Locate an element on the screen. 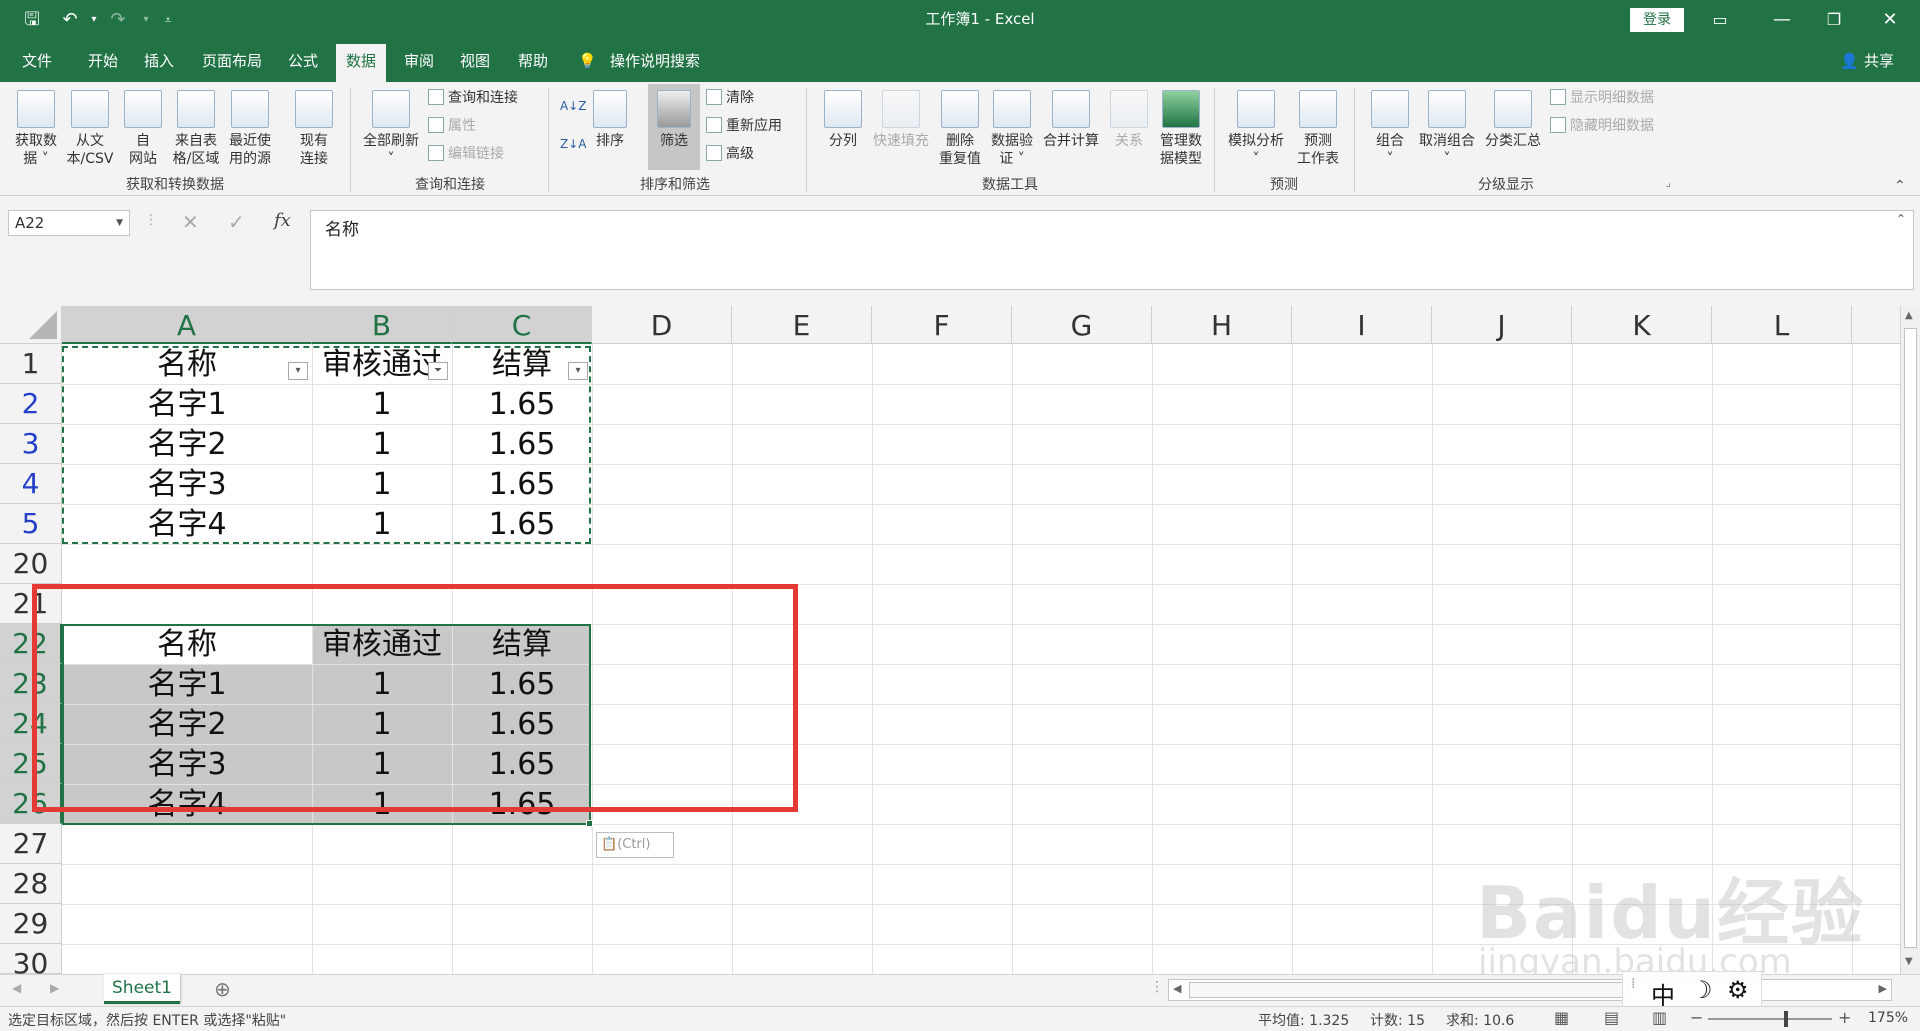 The width and height of the screenshot is (1920, 1031). tab-page-layout: 页面布局 is located at coordinates (232, 61).